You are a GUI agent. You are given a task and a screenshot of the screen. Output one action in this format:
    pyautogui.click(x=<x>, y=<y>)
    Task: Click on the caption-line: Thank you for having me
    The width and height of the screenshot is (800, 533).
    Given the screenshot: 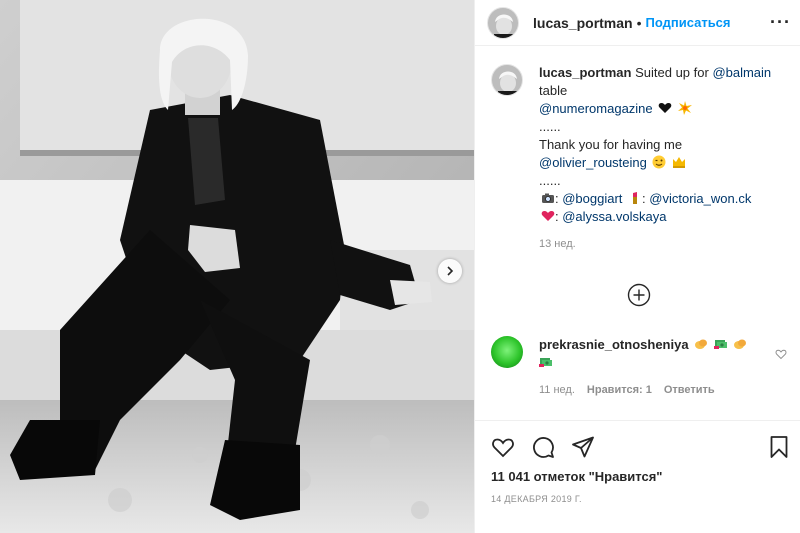 What is the action you would take?
    pyautogui.click(x=611, y=144)
    